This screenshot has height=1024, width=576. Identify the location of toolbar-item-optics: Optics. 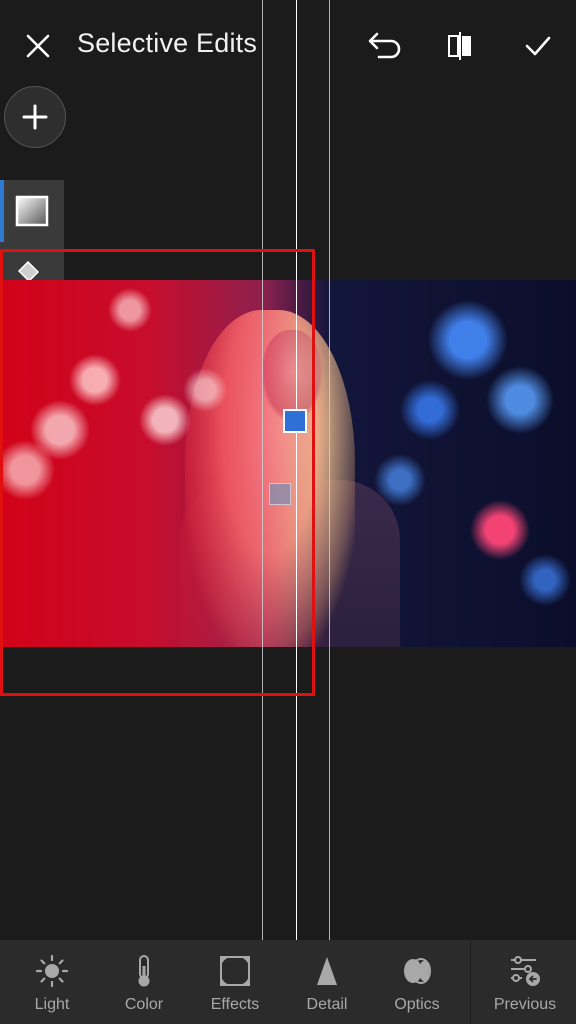
(417, 982).